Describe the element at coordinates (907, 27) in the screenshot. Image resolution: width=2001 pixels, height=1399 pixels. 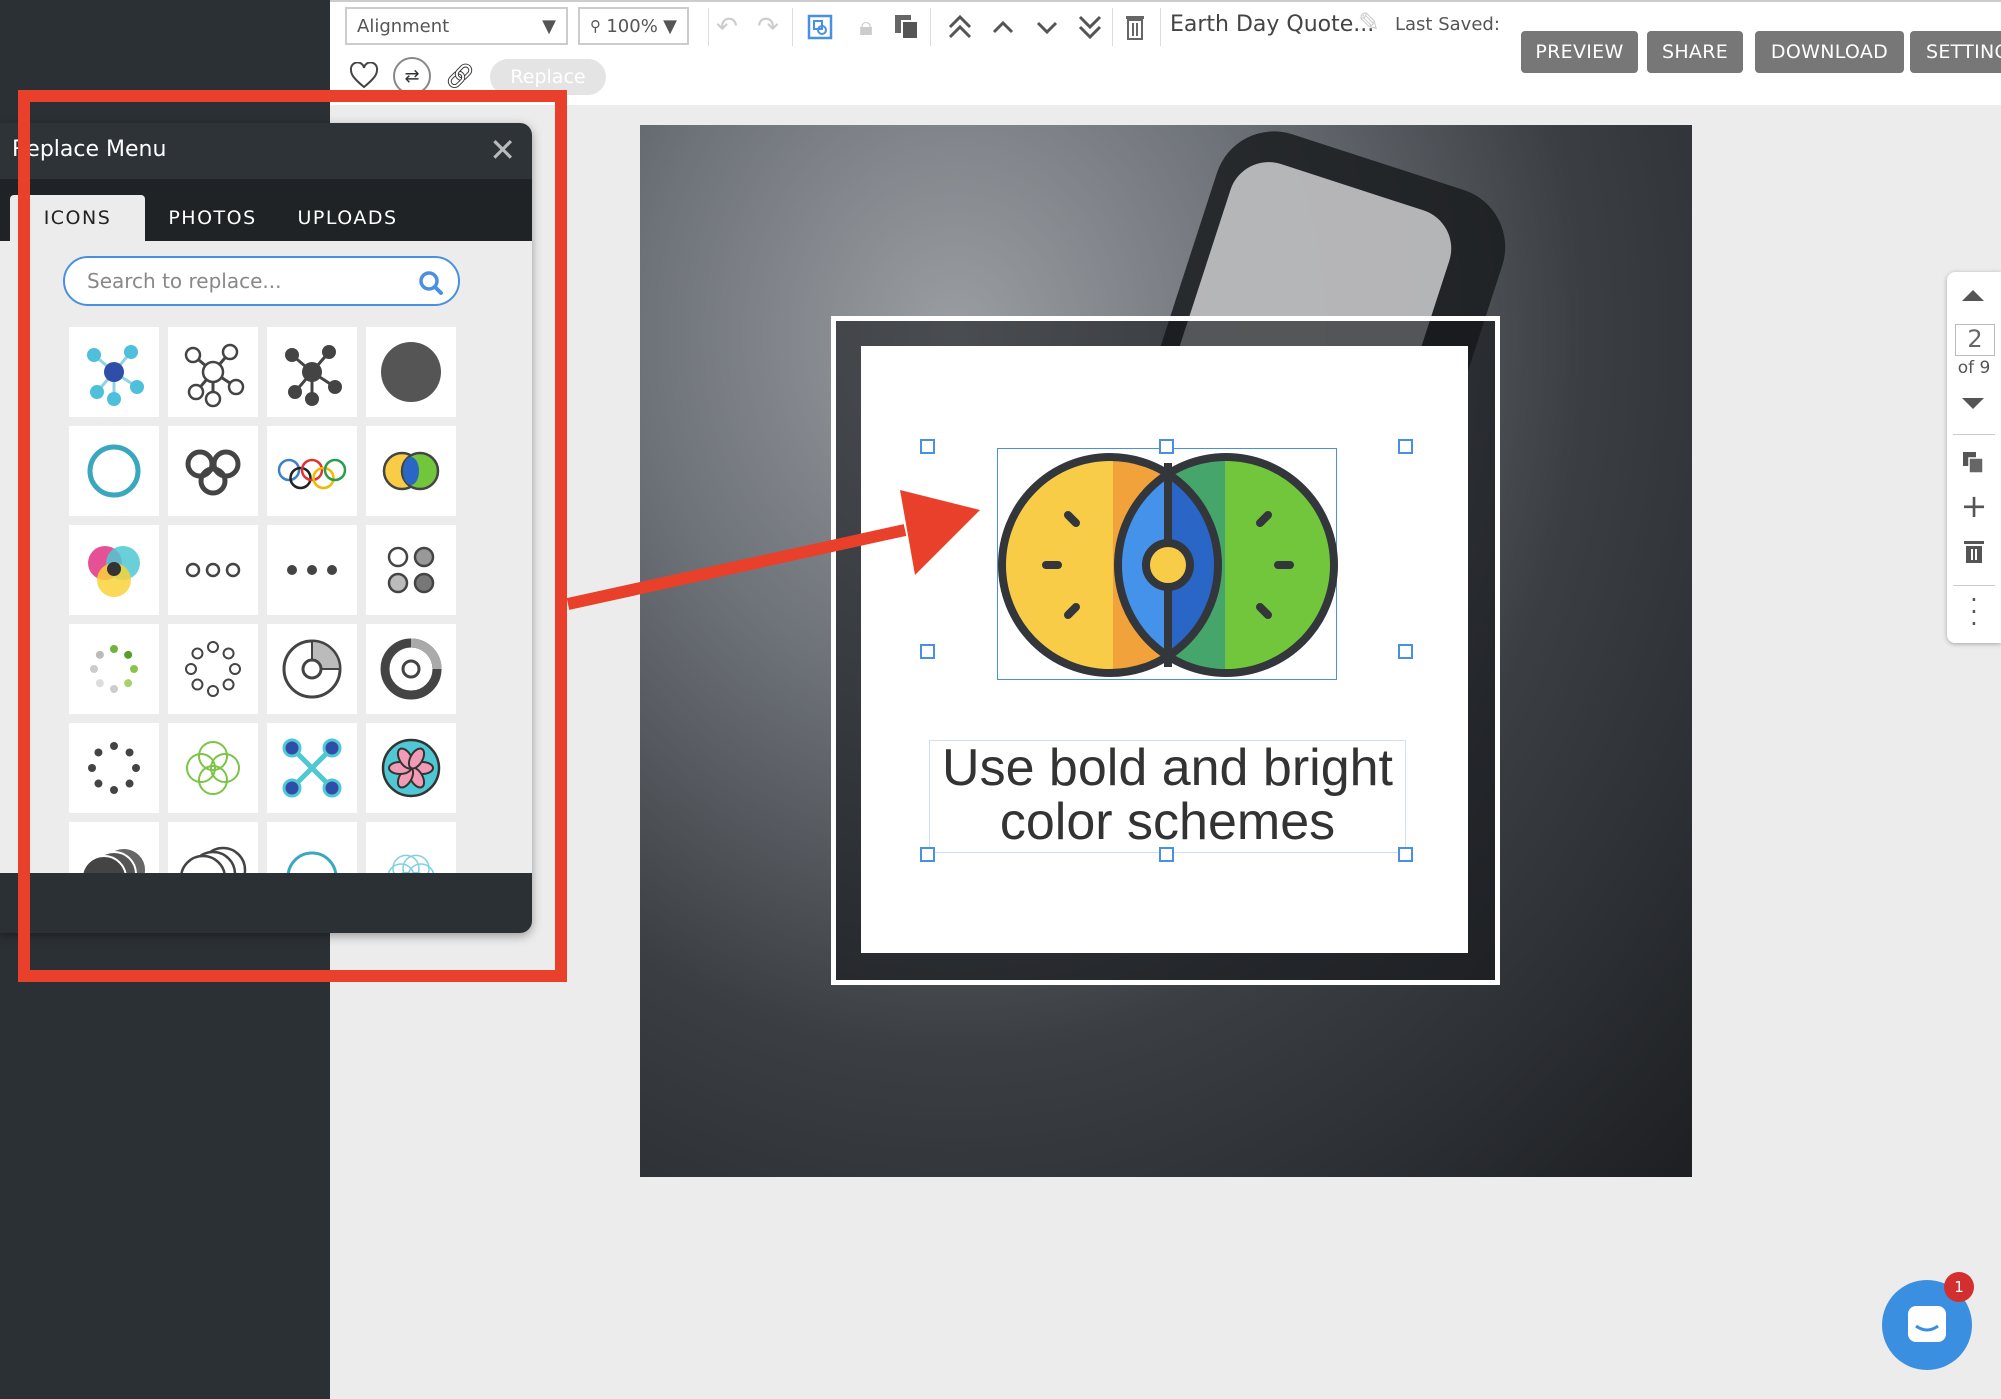
I see `duplicate-icon` at that location.